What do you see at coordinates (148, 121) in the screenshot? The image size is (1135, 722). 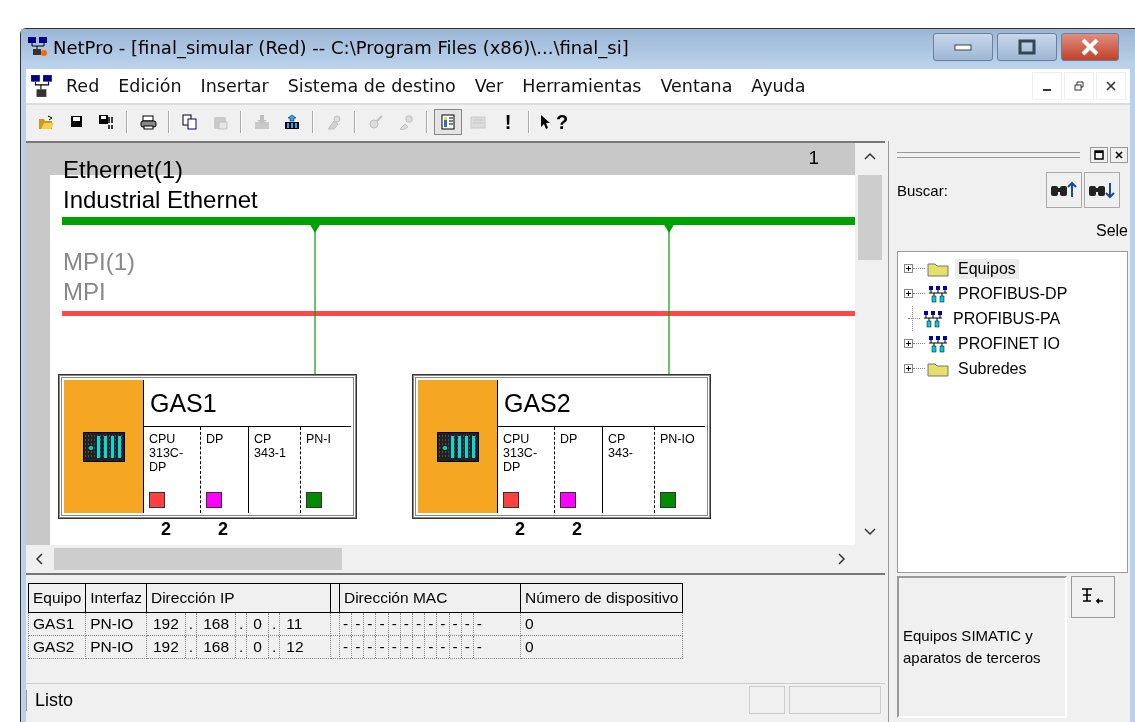 I see `printer-icon` at bounding box center [148, 121].